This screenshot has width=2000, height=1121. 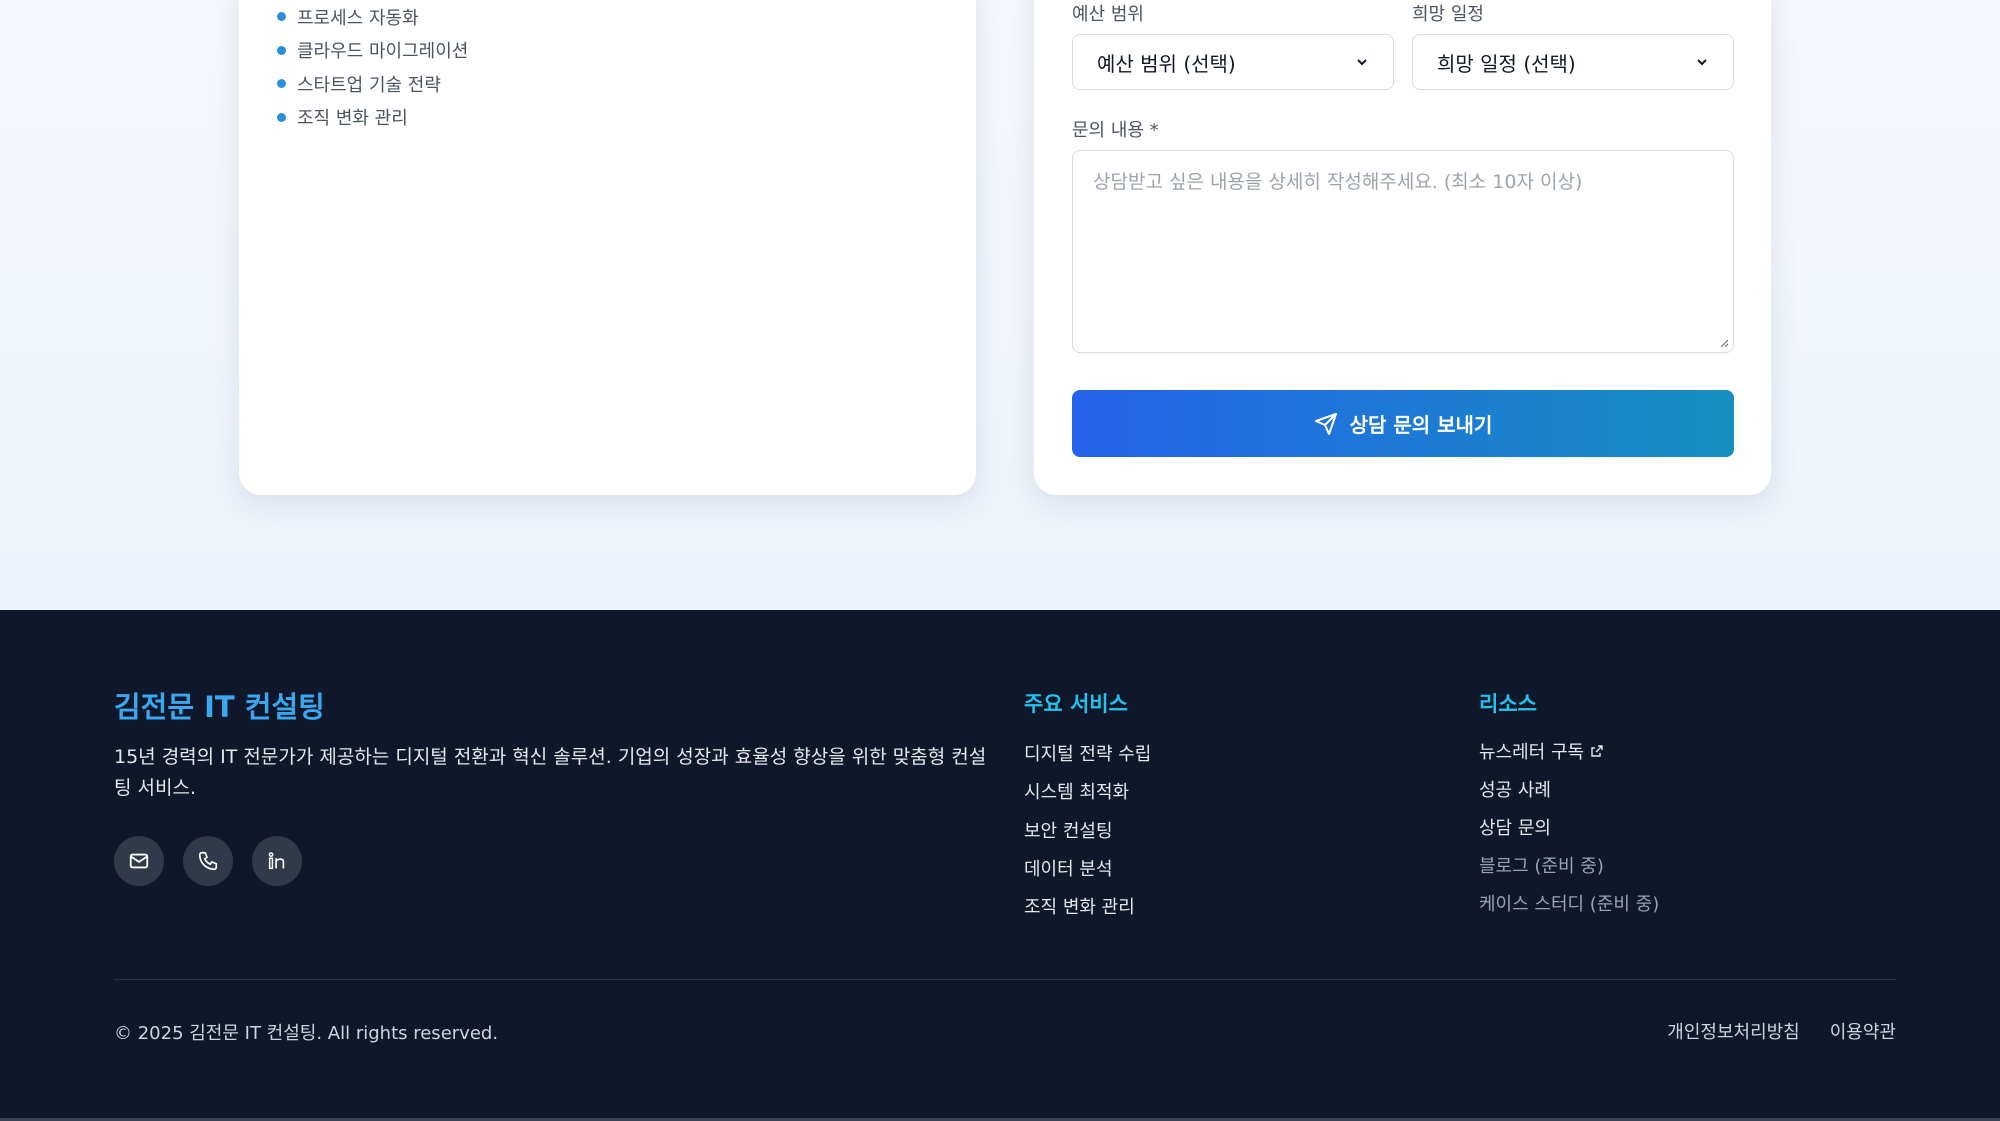 What do you see at coordinates (1076, 704) in the screenshot?
I see `services-title: 주요 서비스` at bounding box center [1076, 704].